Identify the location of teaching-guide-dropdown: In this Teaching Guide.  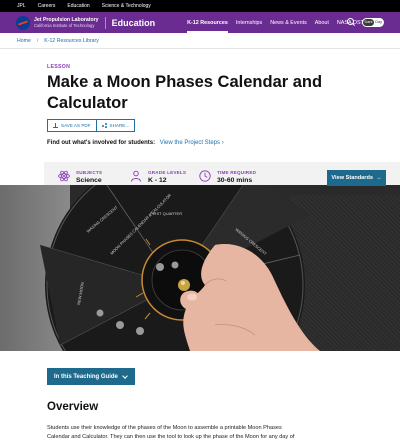
(91, 376).